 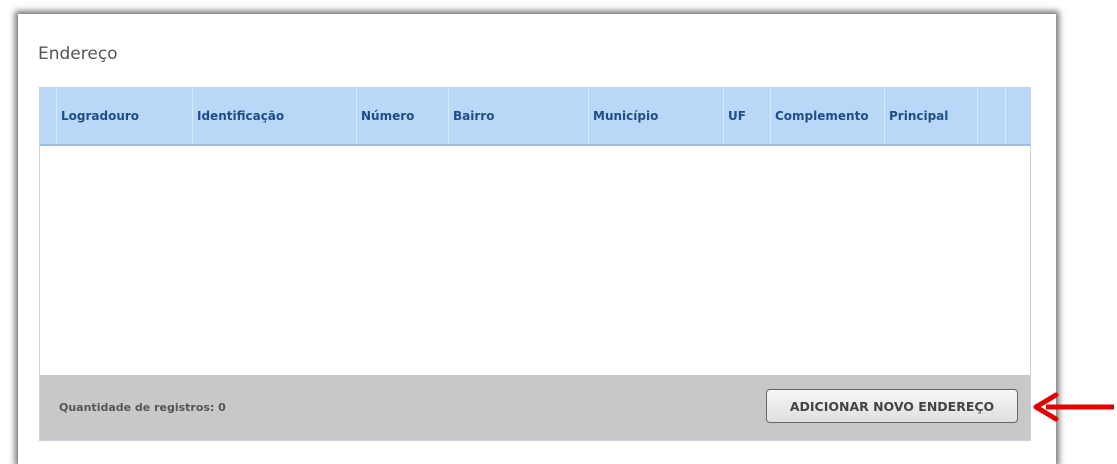 I want to click on section-title: Endereço, so click(x=78, y=54).